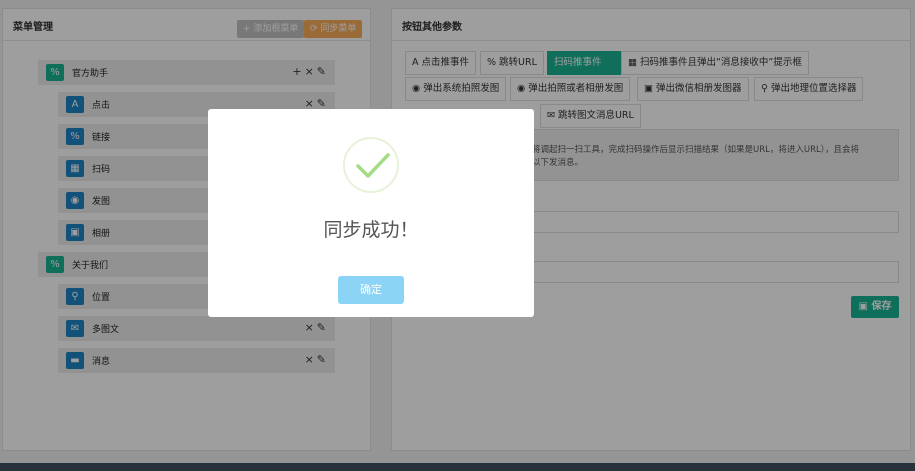 The height and width of the screenshot is (471, 915). Describe the element at coordinates (371, 290) in the screenshot. I see `confirm-button: 确定` at that location.